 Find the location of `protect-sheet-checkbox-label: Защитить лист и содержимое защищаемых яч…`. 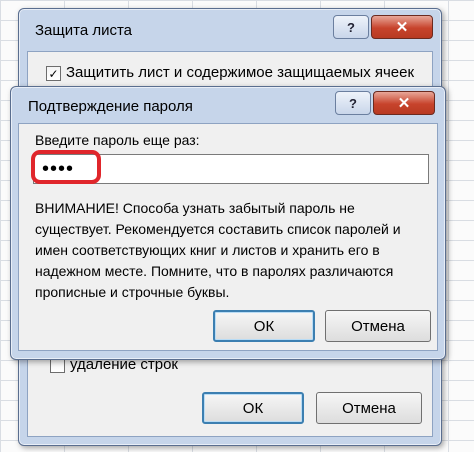

protect-sheet-checkbox-label: Защитить лист и содержимое защищаемых яч… is located at coordinates (240, 72).